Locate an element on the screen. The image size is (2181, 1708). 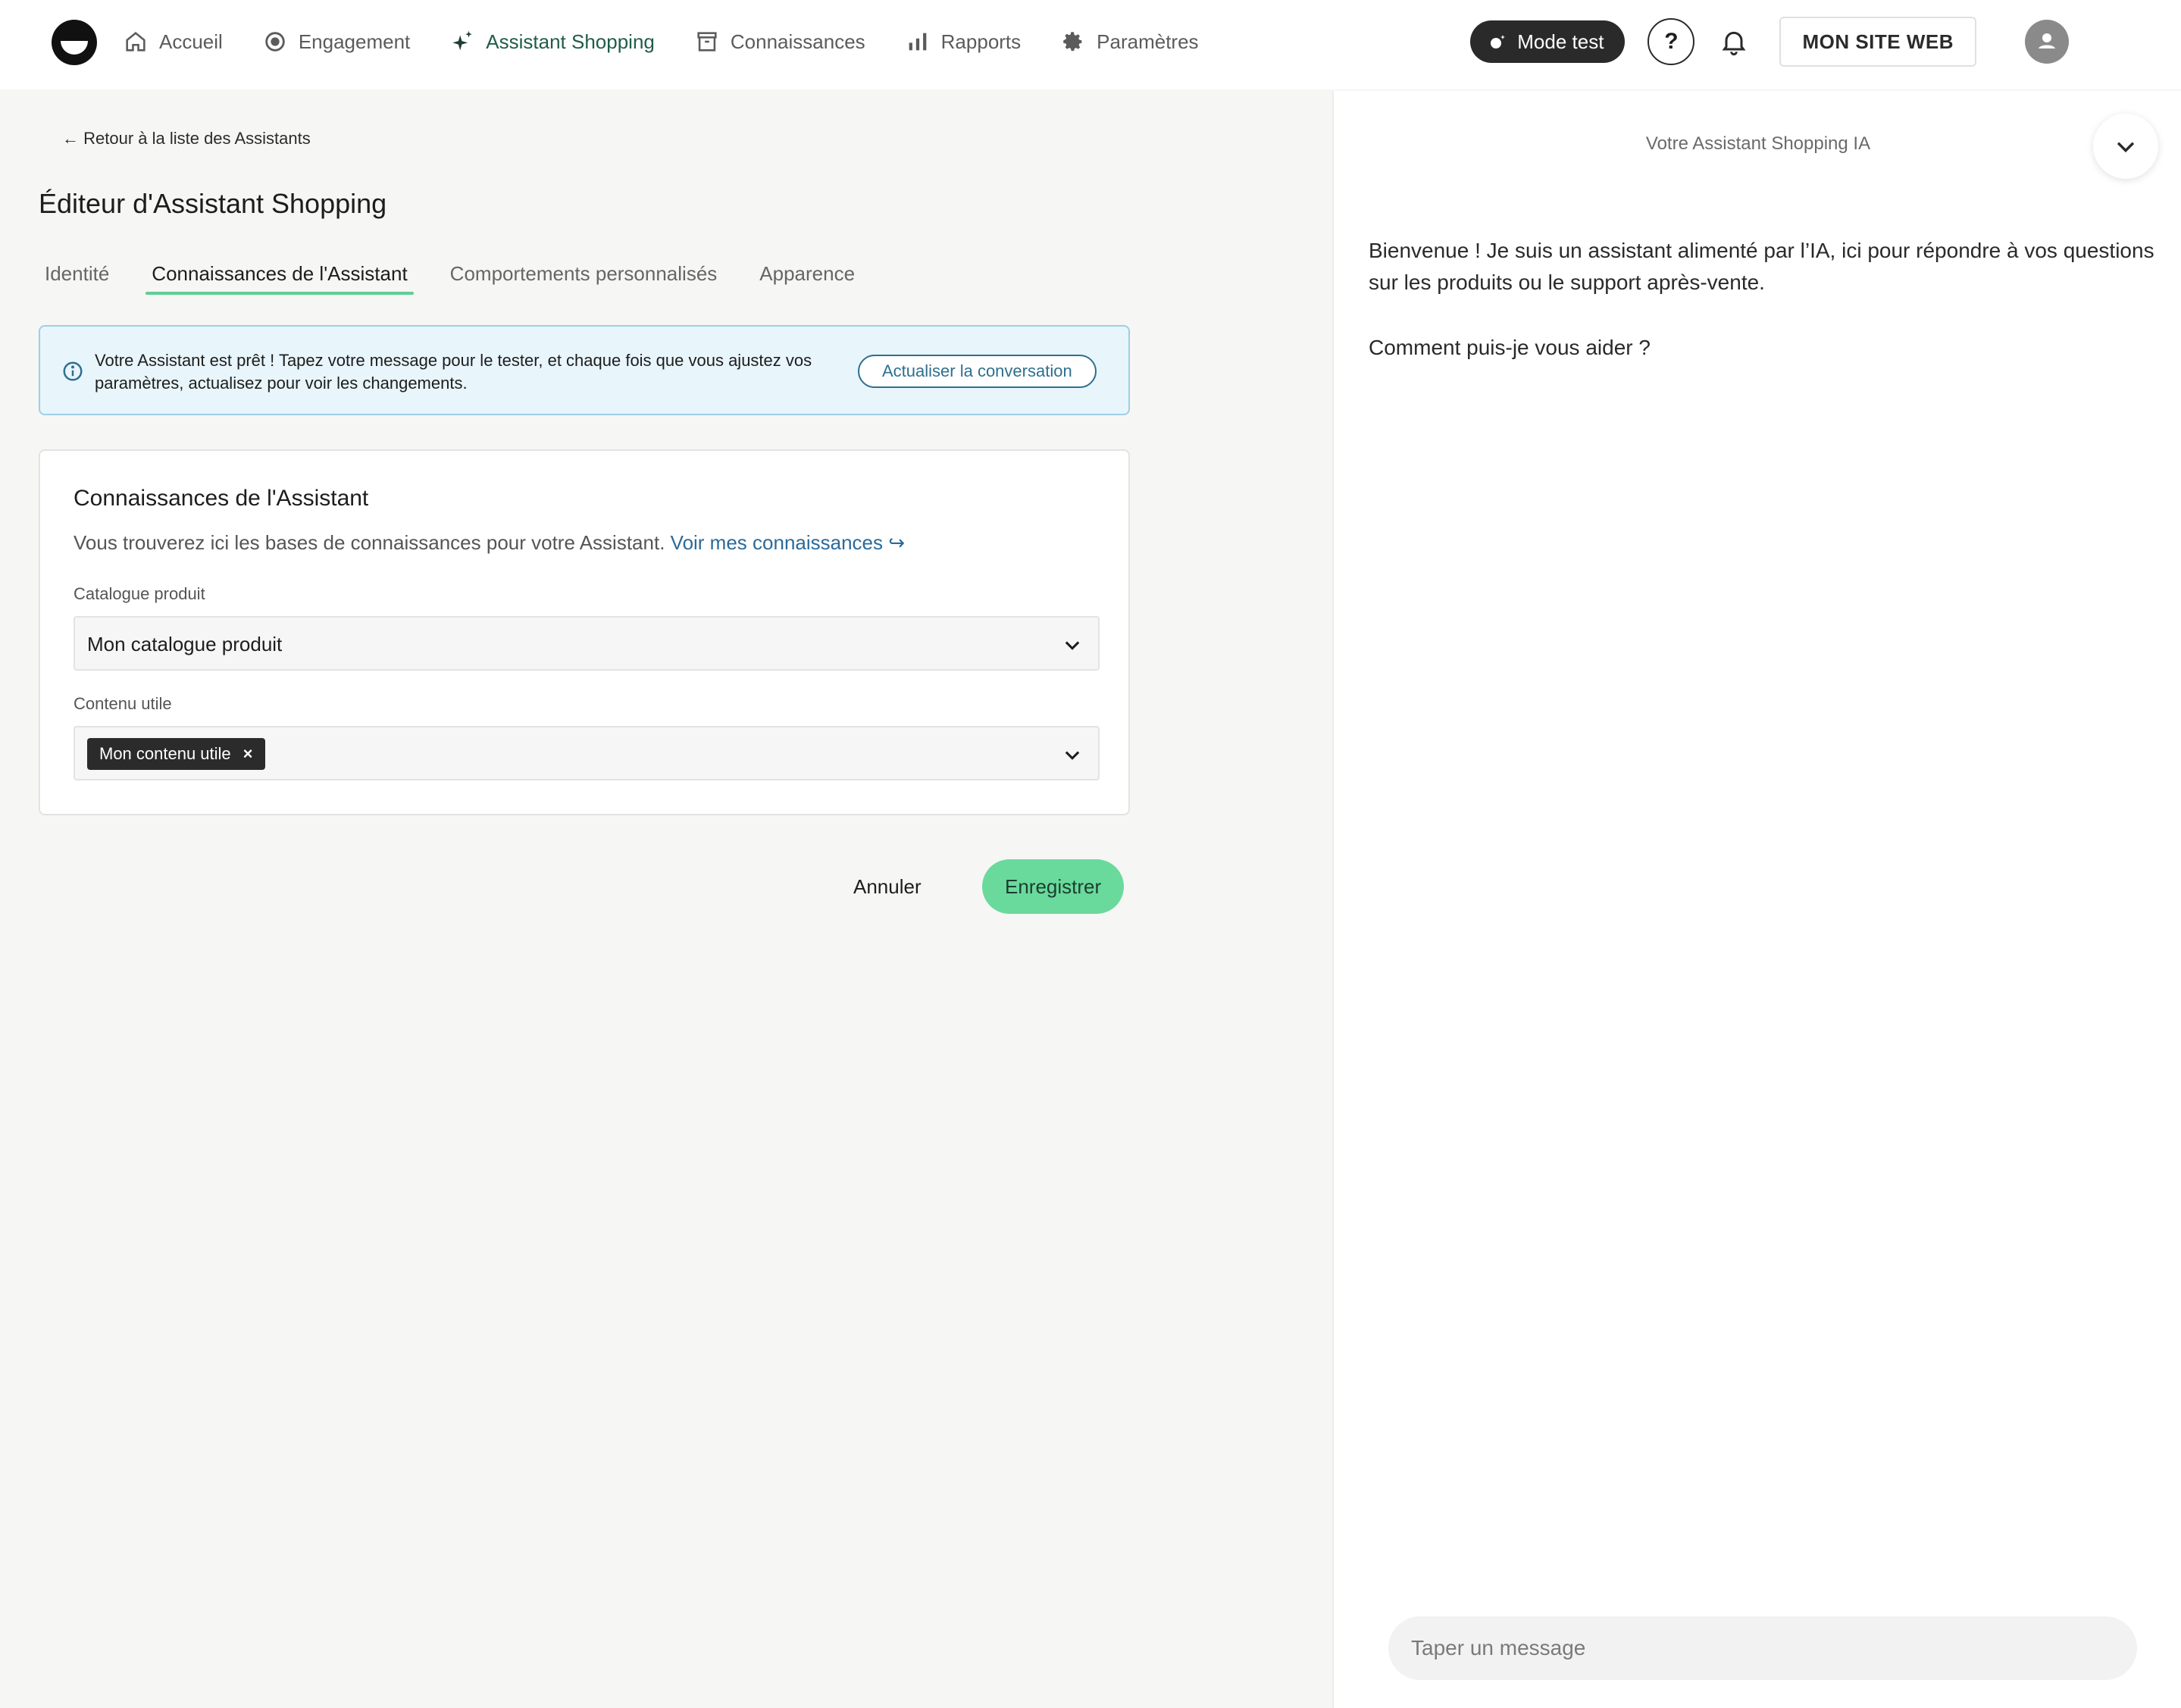
external-arrow-icon: ↪ is located at coordinates (897, 542).